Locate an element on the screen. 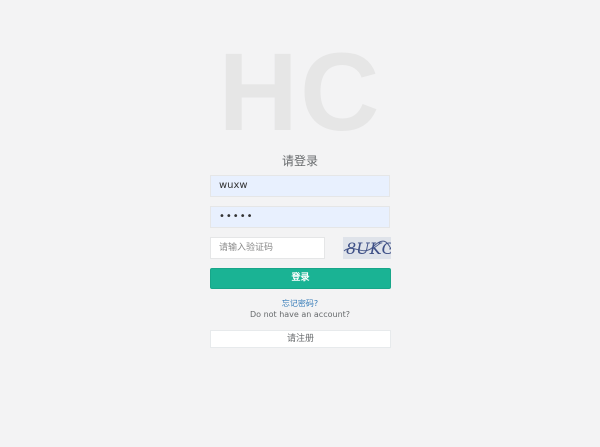 The height and width of the screenshot is (447, 600). captcha-image: 8UKG is located at coordinates (367, 248).